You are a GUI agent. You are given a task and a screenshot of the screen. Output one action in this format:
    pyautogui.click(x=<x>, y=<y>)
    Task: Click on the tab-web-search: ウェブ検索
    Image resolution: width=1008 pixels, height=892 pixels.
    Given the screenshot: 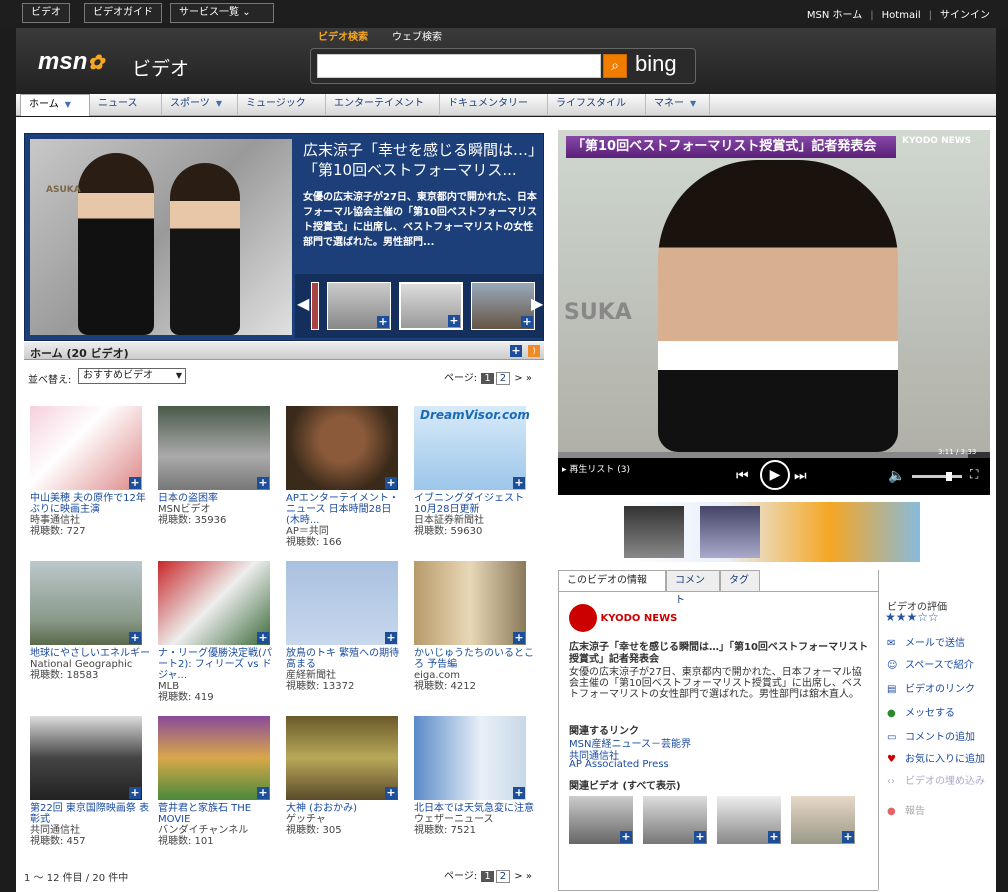 What is the action you would take?
    pyautogui.click(x=417, y=35)
    